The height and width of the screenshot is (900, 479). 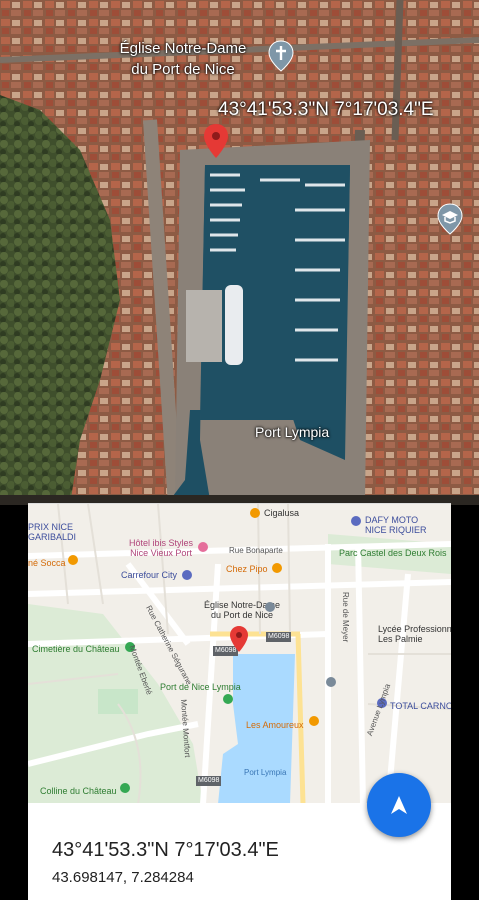 I want to click on map-label-parc-castel: Parc Castel des Deux Rois, so click(x=393, y=553).